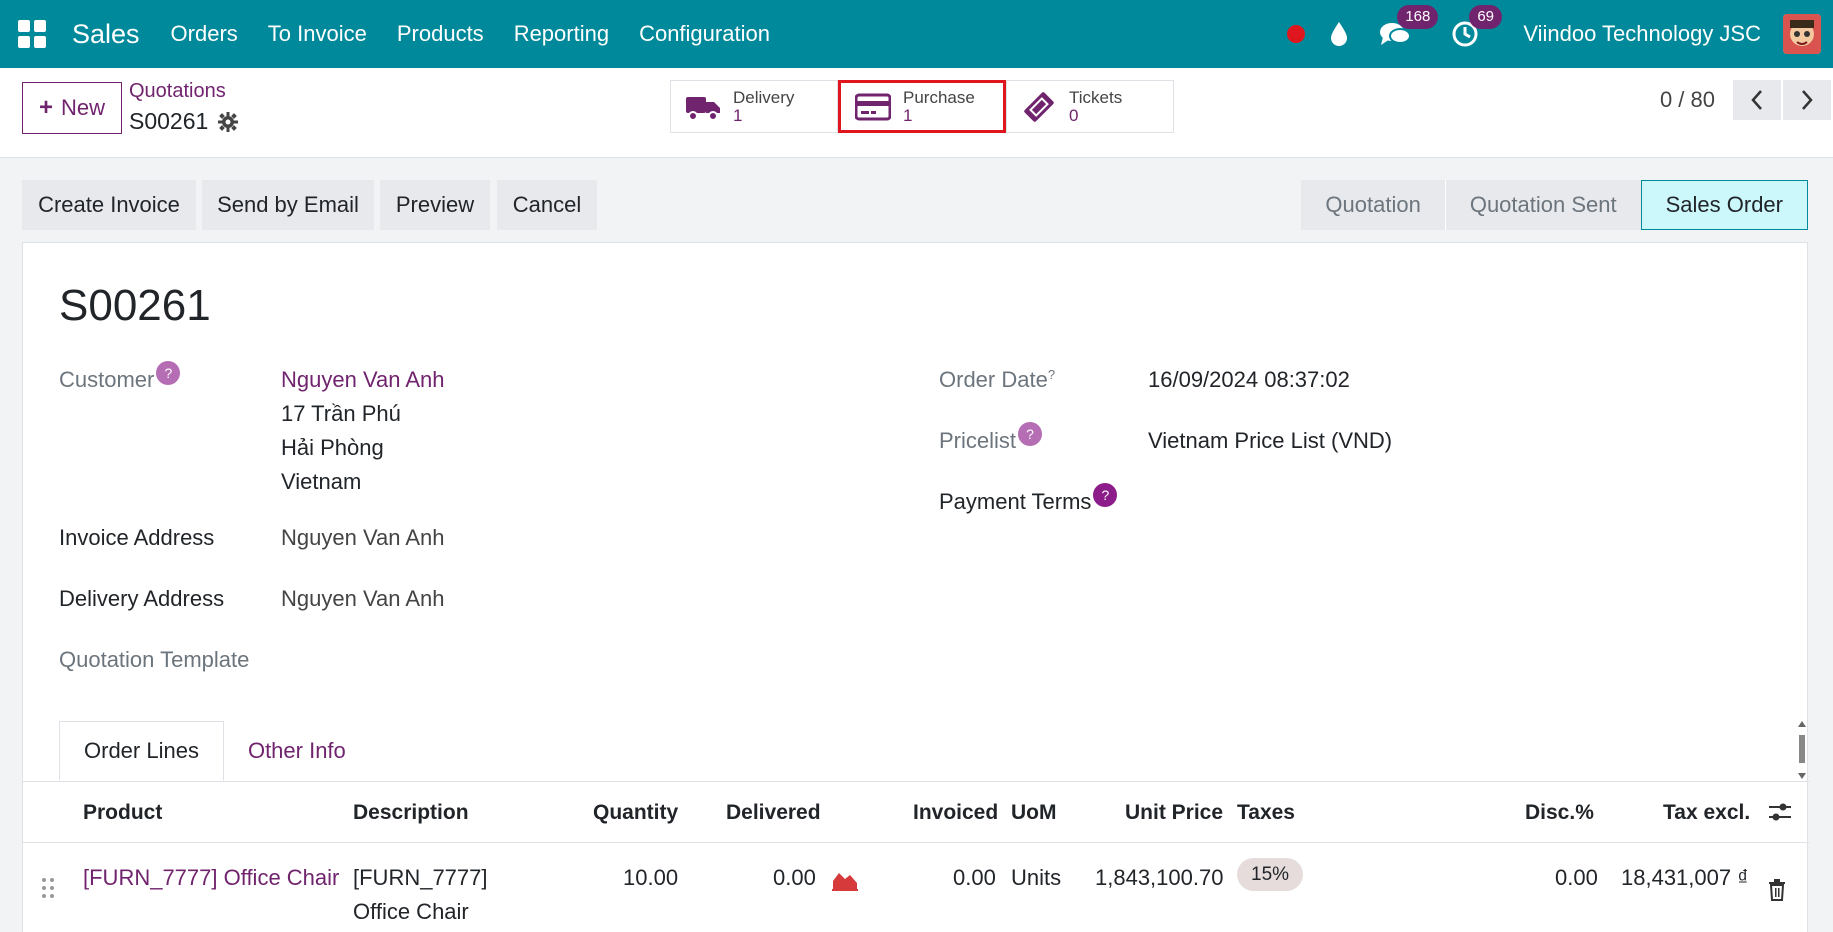 The width and height of the screenshot is (1833, 932). What do you see at coordinates (1576, 878) in the screenshot?
I see `row-discount: 0.00` at bounding box center [1576, 878].